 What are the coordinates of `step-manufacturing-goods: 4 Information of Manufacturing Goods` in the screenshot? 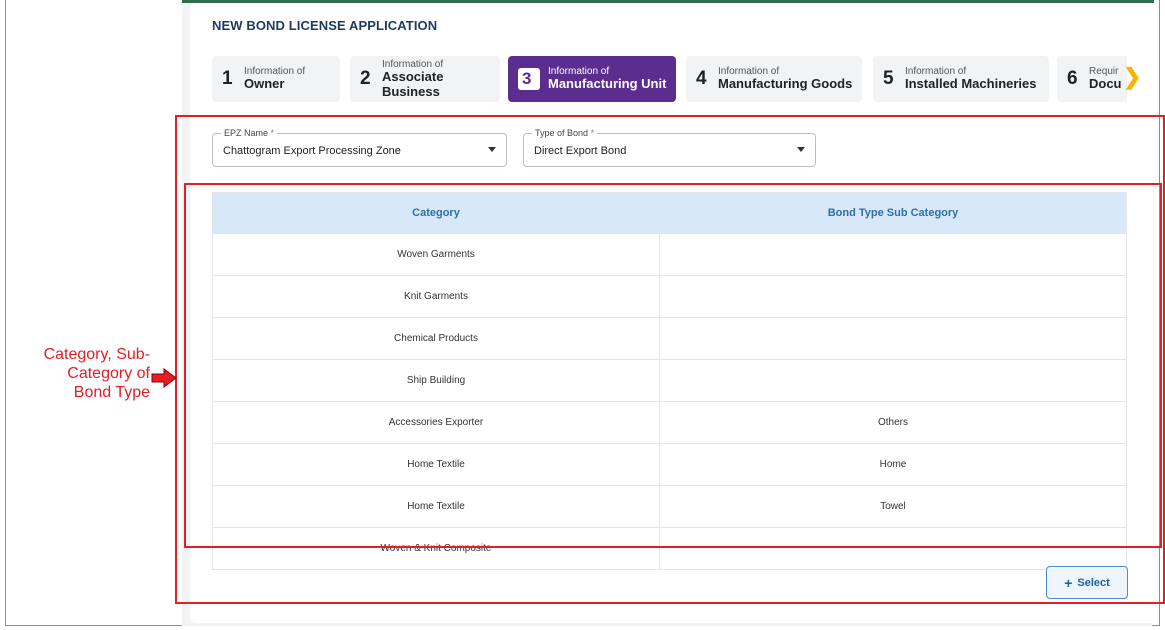 It's located at (774, 79).